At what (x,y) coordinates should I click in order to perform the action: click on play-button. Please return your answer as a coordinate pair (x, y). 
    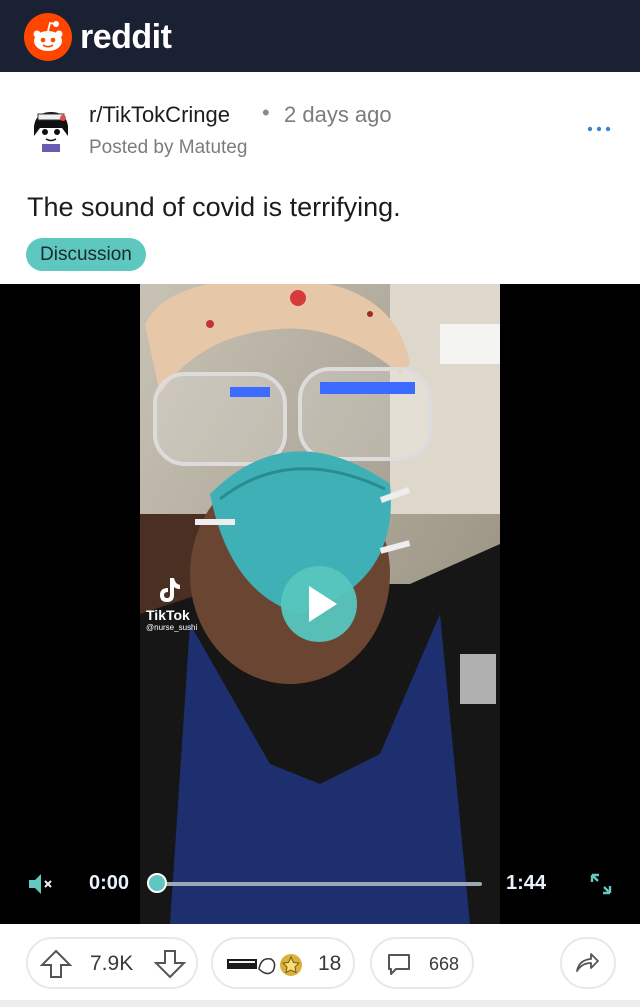
    Looking at the image, I should click on (319, 604).